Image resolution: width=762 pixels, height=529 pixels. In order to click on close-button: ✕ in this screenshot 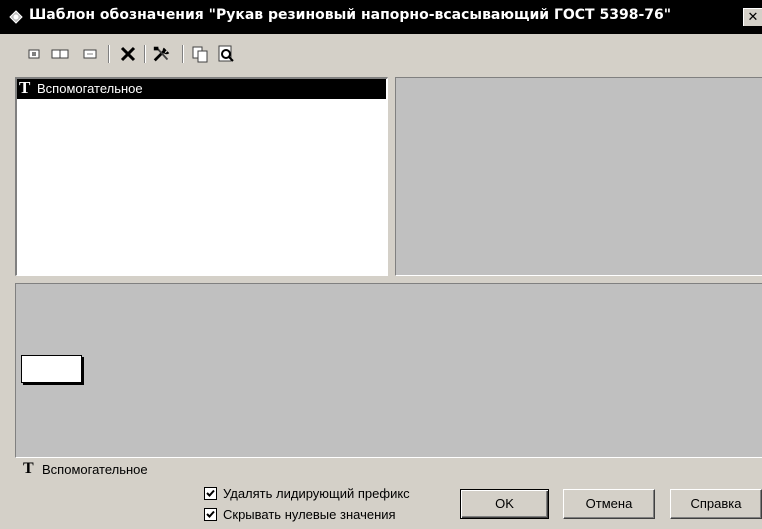, I will do `click(752, 17)`.